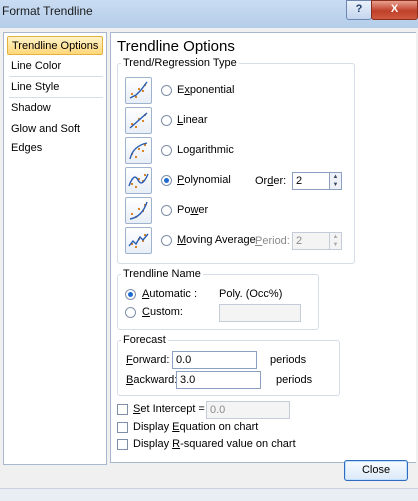 The image size is (418, 501). Describe the element at coordinates (193, 210) in the screenshot. I see `trend-type-label: Power` at that location.